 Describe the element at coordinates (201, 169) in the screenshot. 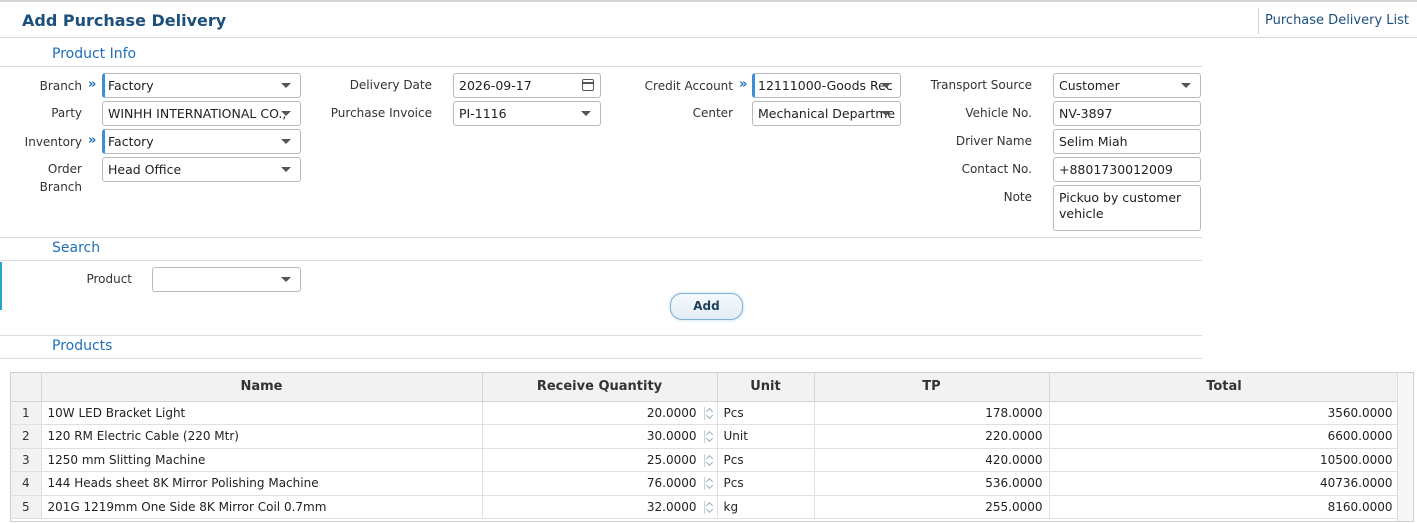

I see `order-branch-select: Head Office` at that location.